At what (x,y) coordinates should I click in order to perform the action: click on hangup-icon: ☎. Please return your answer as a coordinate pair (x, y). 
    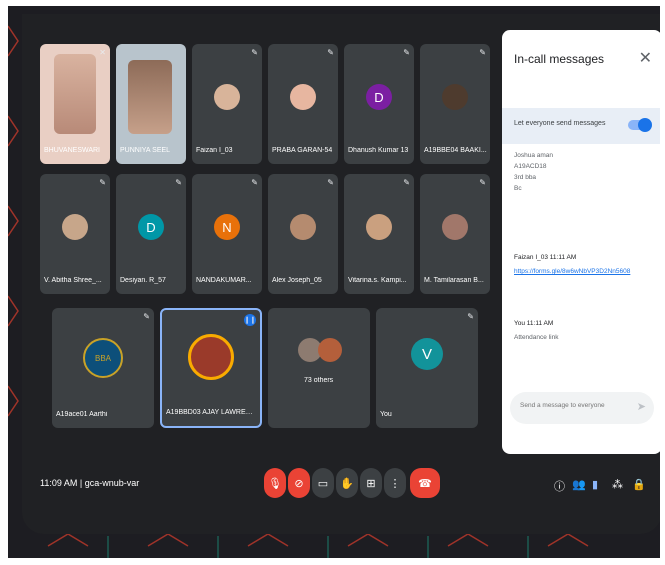
    Looking at the image, I should click on (425, 483).